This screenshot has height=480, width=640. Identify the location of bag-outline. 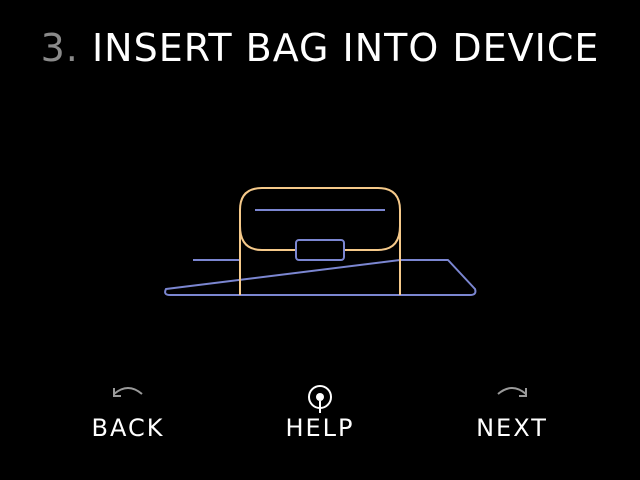
(320, 241).